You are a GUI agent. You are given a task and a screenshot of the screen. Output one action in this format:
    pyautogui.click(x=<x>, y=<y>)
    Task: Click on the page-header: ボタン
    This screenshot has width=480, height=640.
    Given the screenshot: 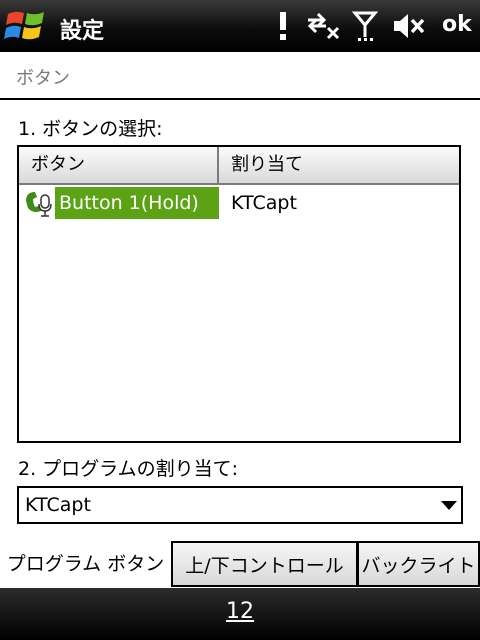 What is the action you would take?
    pyautogui.click(x=240, y=76)
    